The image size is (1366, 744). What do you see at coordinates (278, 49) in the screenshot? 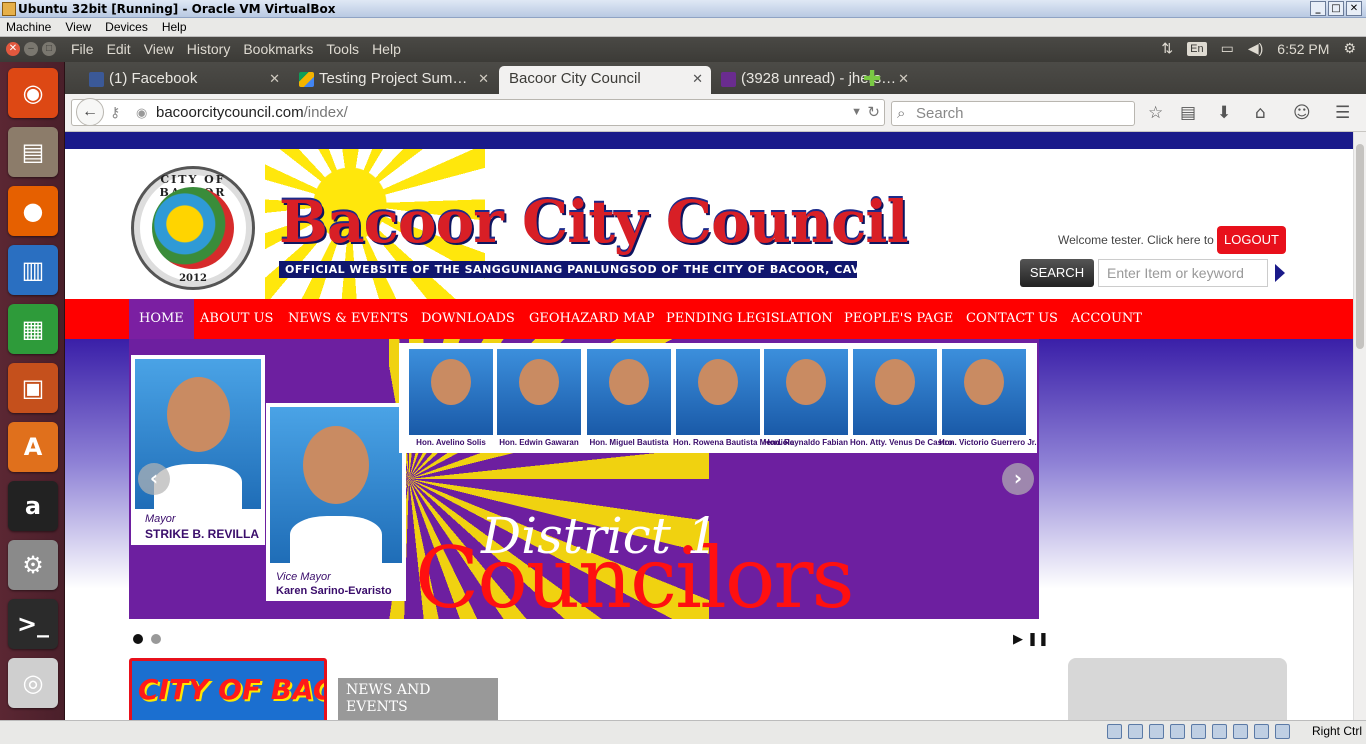
I see `menu-bookmarks: Bookmarks` at bounding box center [278, 49].